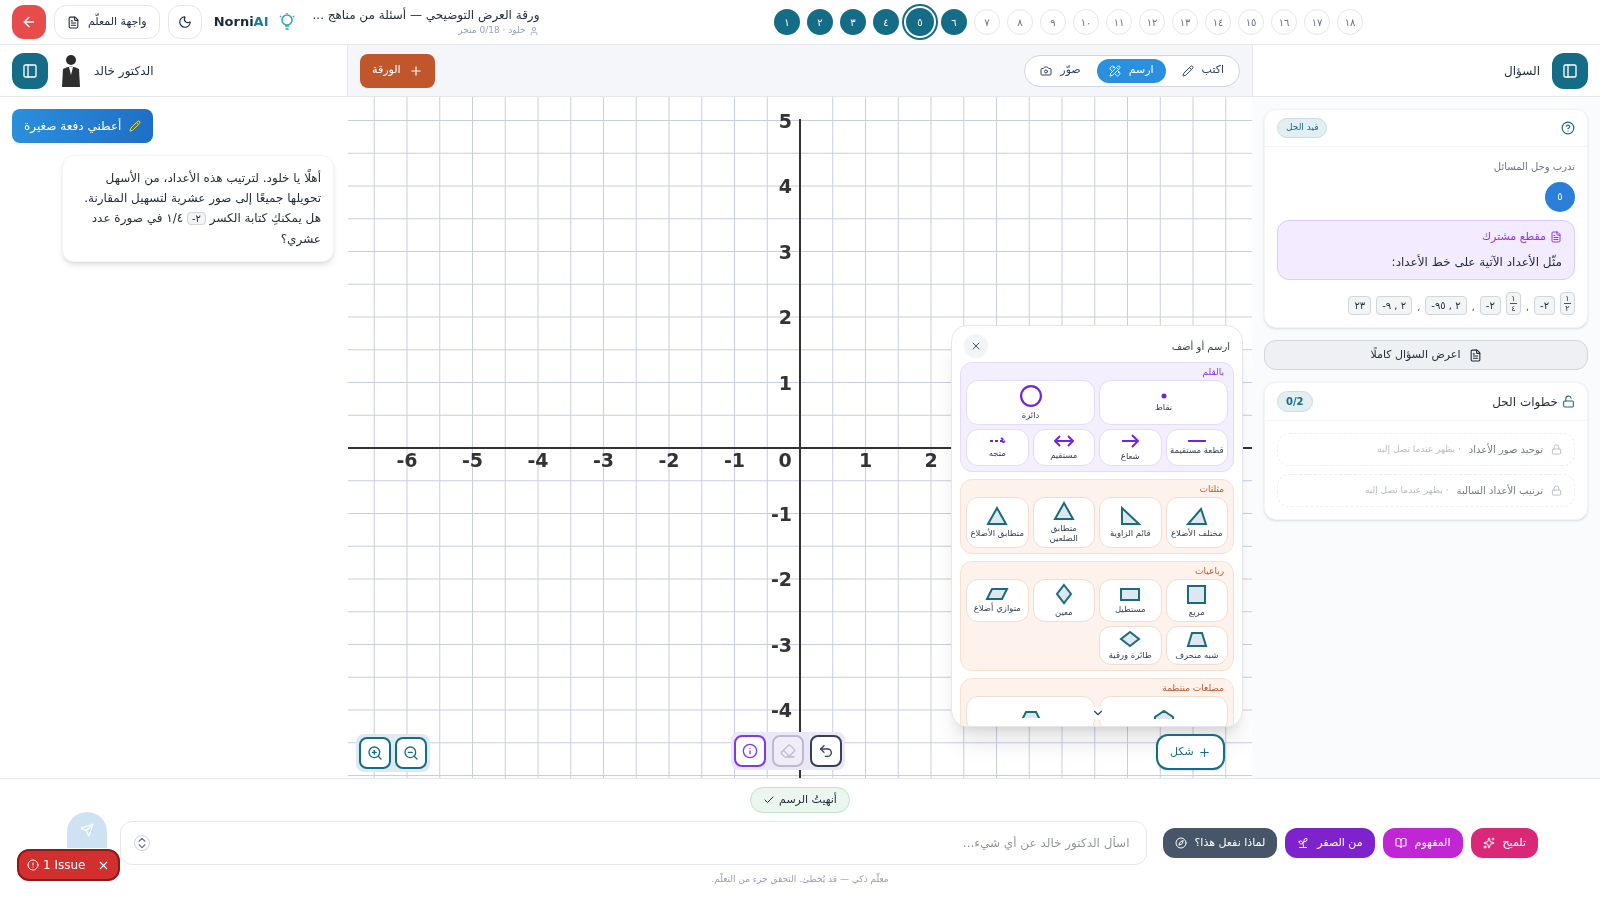 The image size is (1600, 900). Describe the element at coordinates (107, 22) in the screenshot. I see `teacher-button: واجهة المعلّم` at that location.